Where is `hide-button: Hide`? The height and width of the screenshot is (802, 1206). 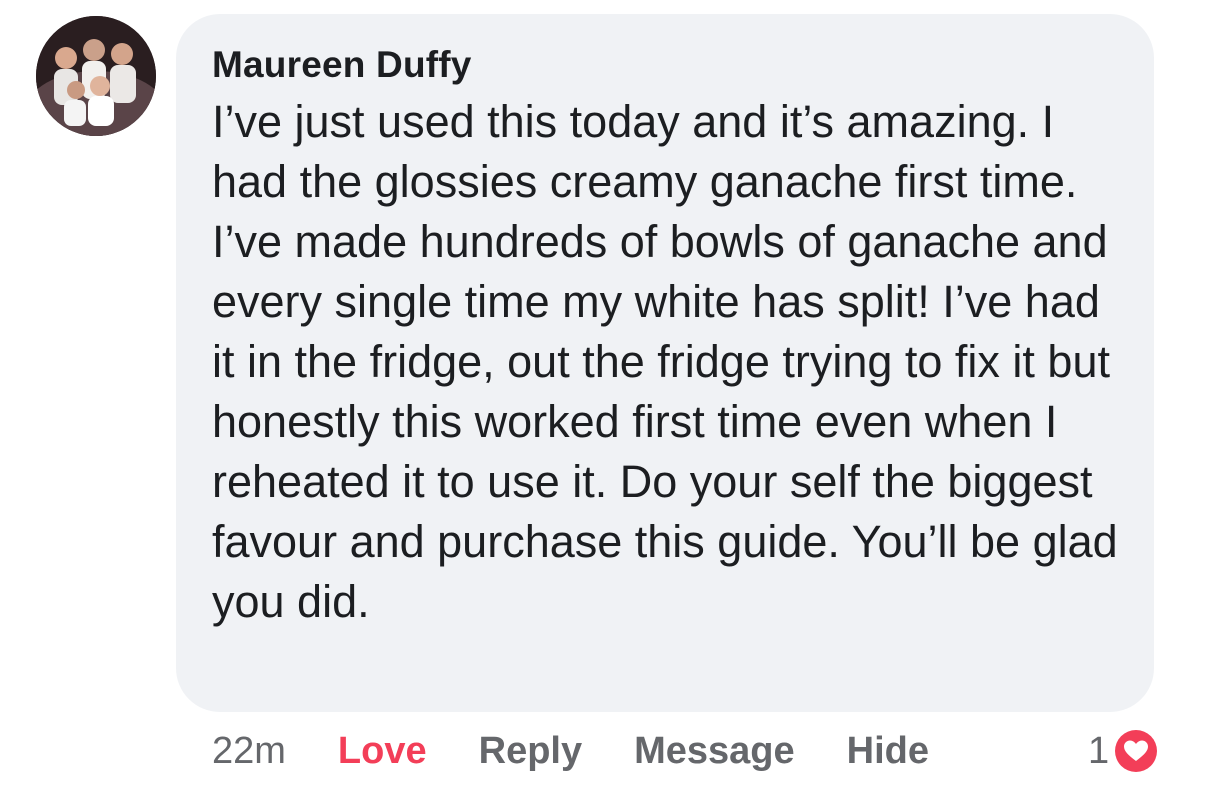
hide-button: Hide is located at coordinates (888, 751).